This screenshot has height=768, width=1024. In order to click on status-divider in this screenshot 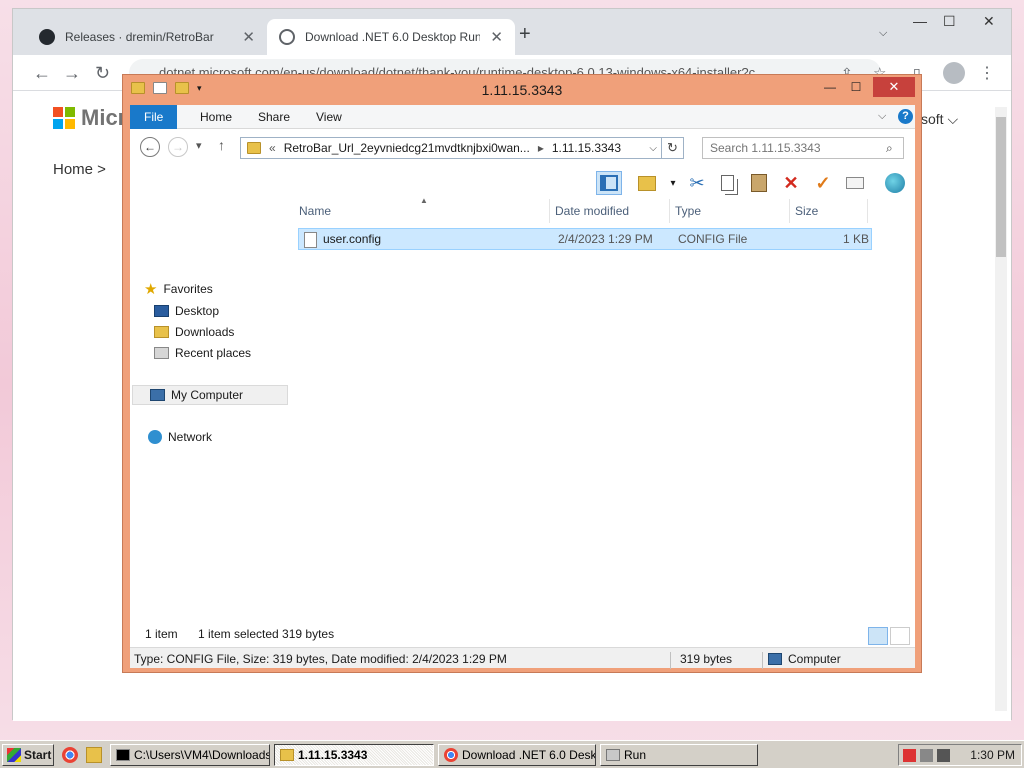, I will do `click(670, 660)`.